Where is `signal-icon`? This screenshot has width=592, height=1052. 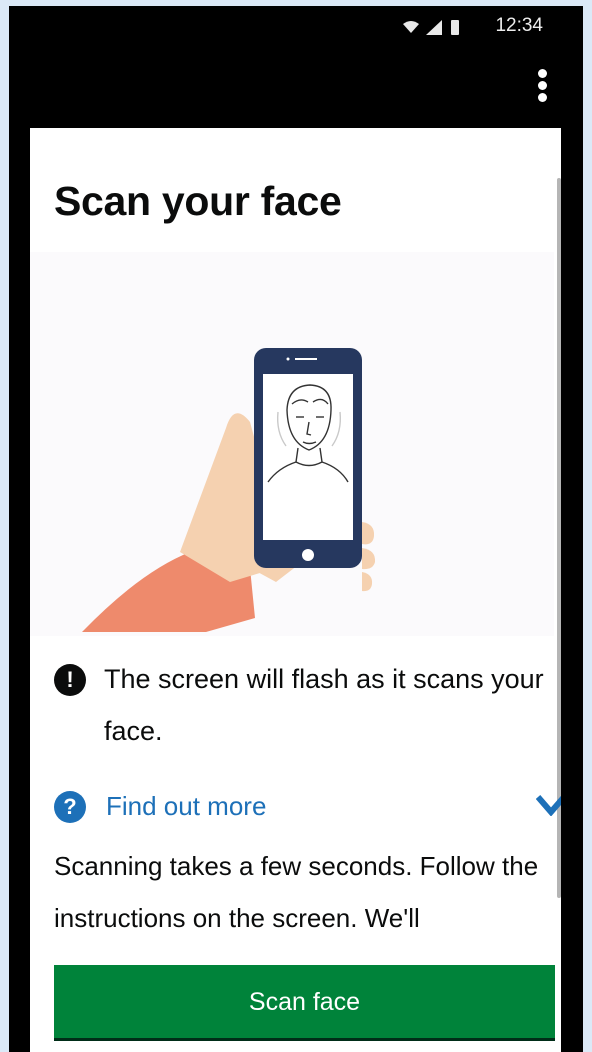
signal-icon is located at coordinates (434, 27).